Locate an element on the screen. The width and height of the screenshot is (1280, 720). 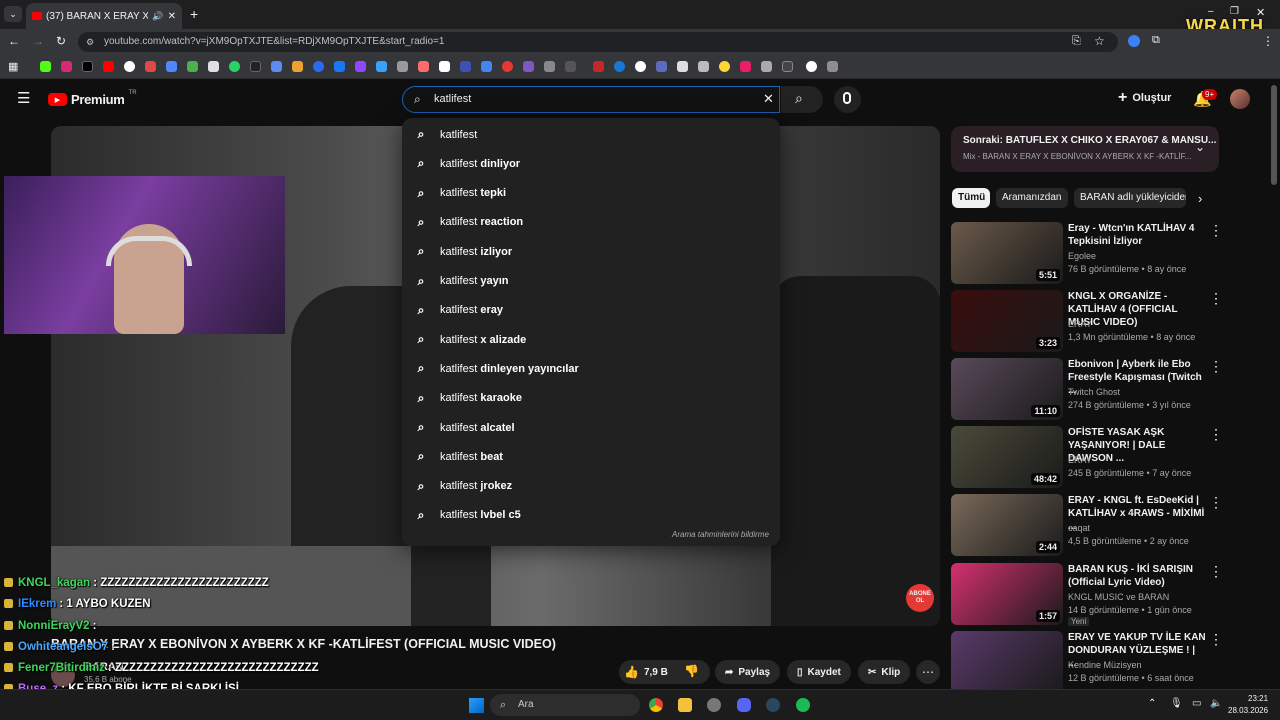
related-video-channel: Twitch Ghost is located at coordinates (1094, 392).